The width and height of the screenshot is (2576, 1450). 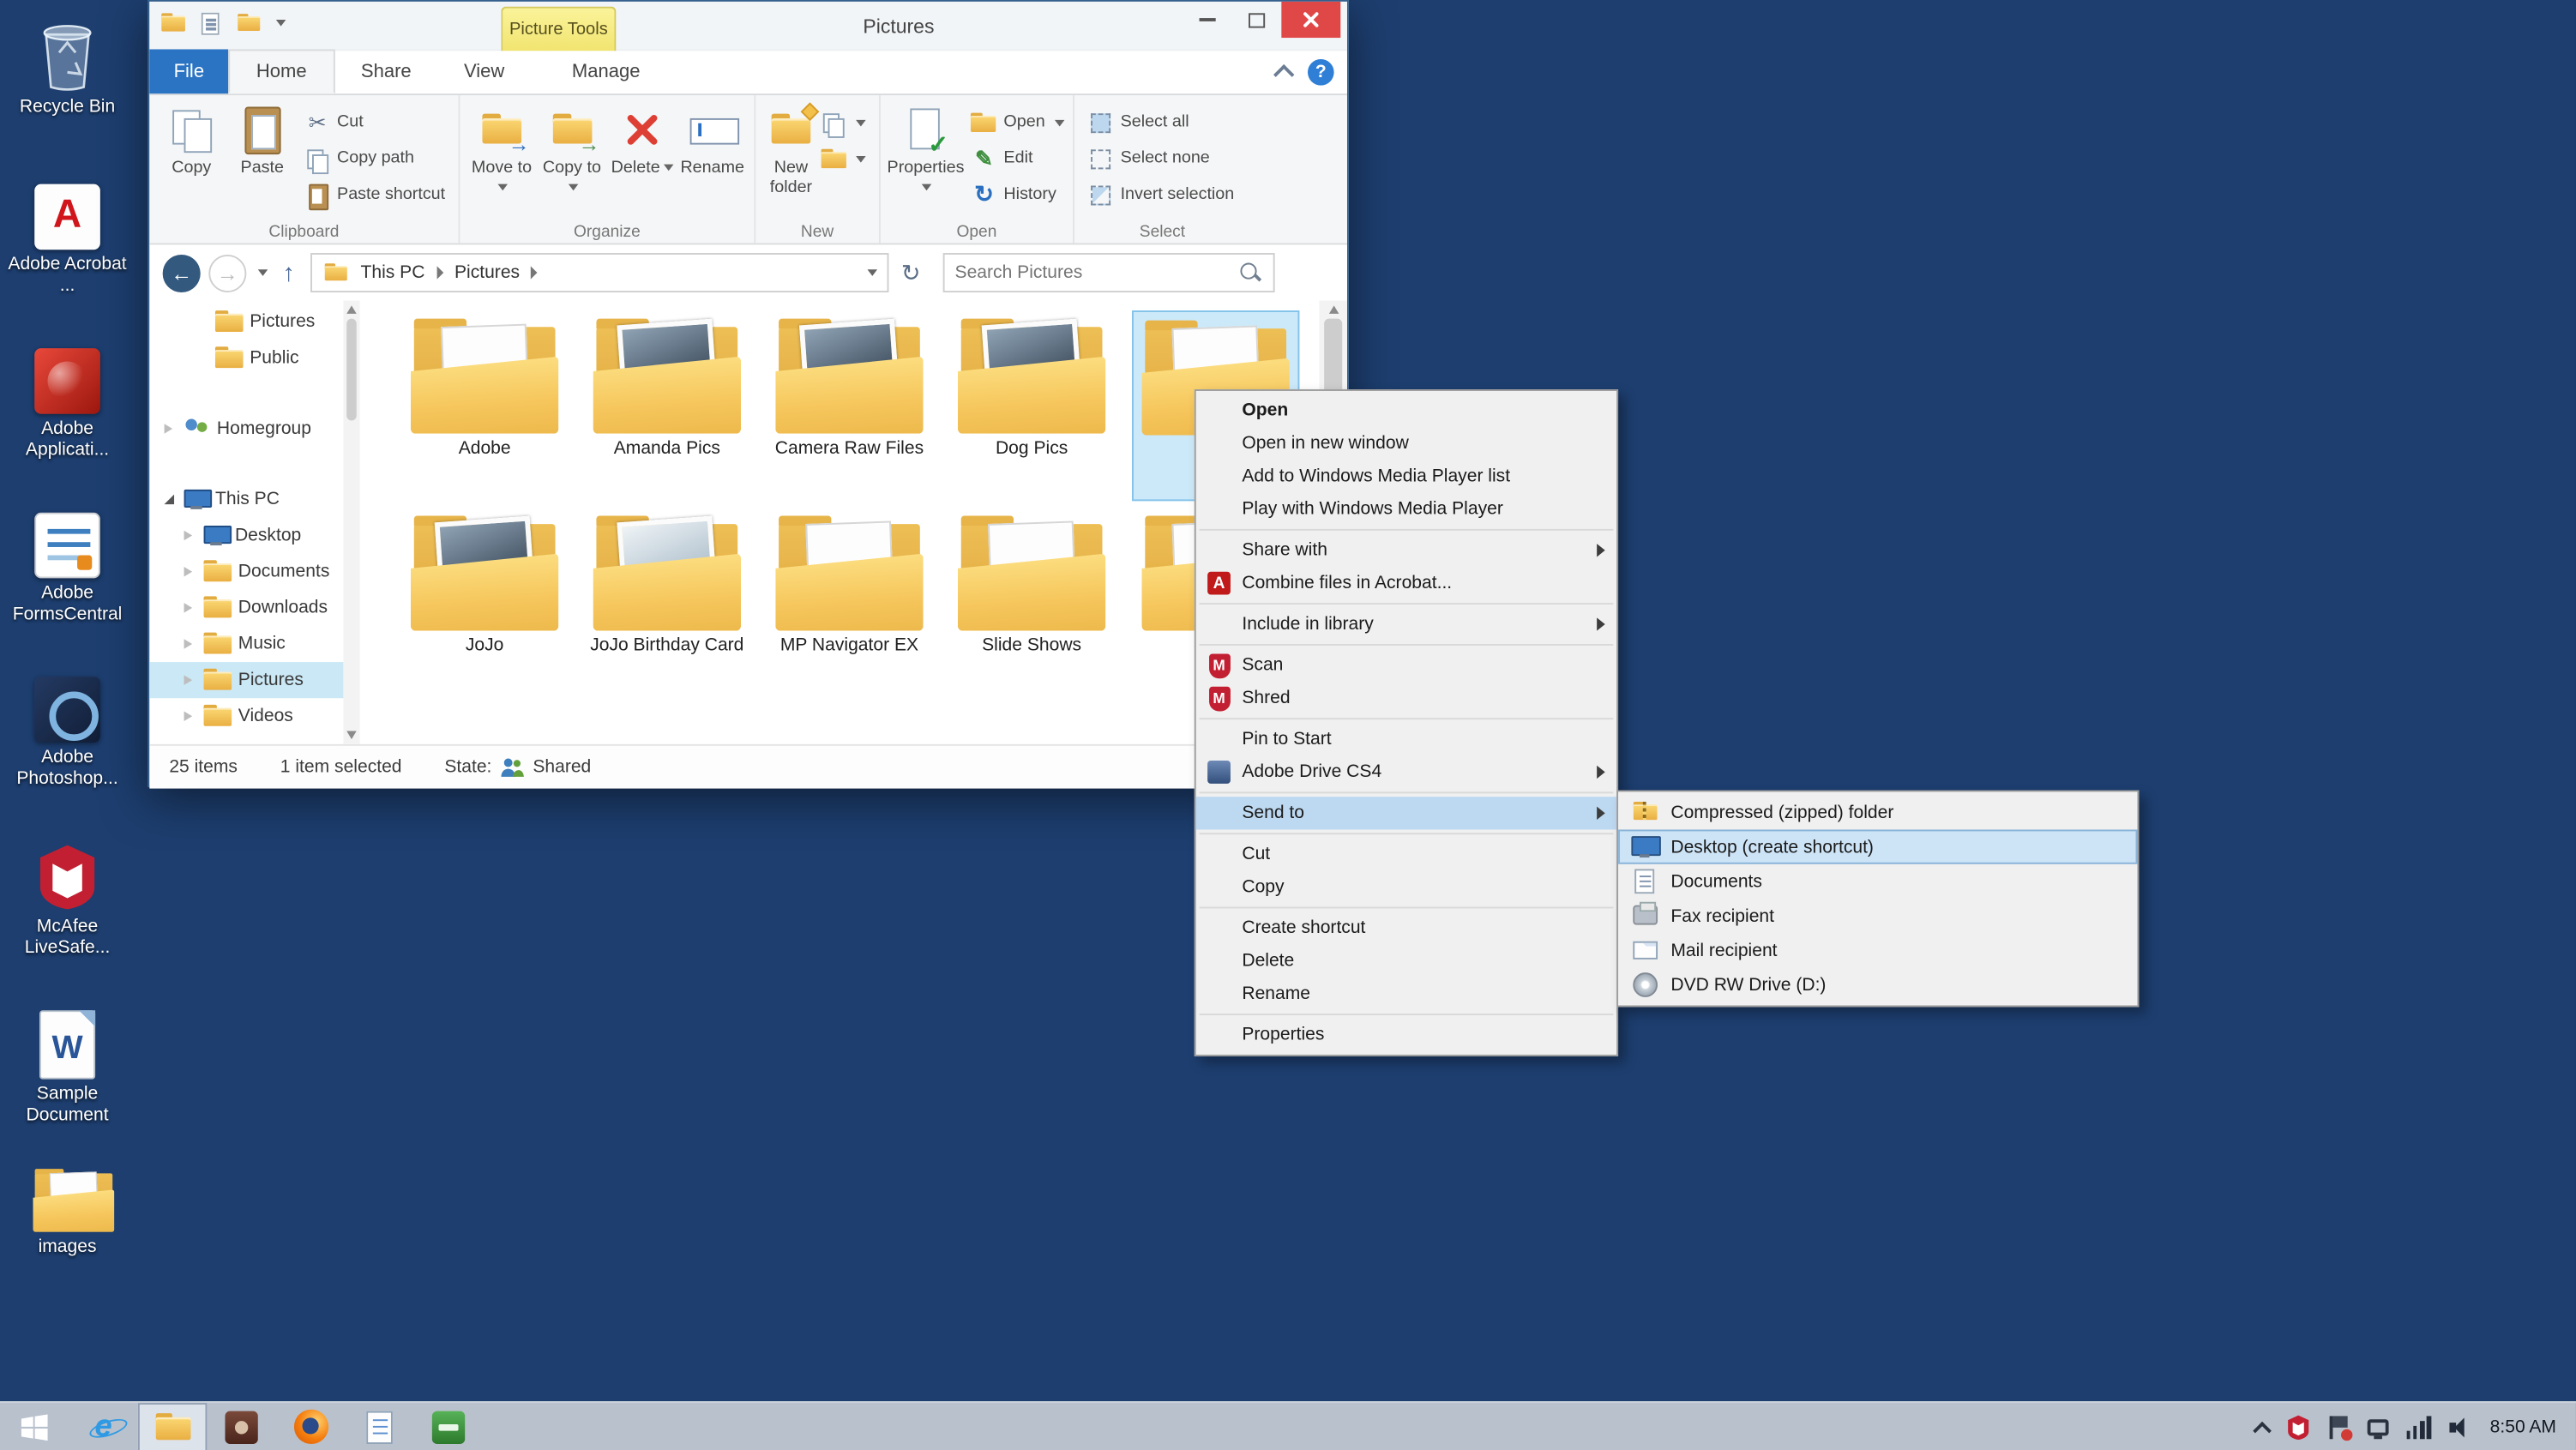 I want to click on taskbar-explorer-button, so click(x=172, y=1426).